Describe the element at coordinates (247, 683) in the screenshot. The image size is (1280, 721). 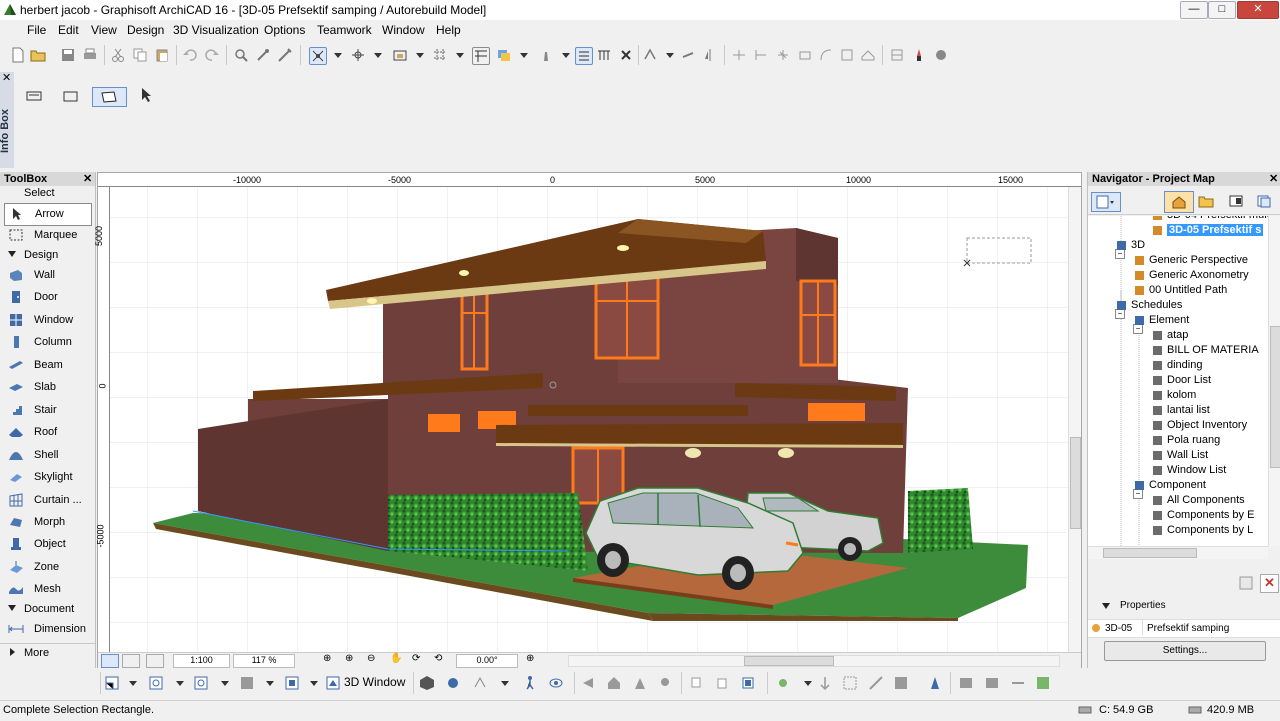
I see `worksheet-icon` at that location.